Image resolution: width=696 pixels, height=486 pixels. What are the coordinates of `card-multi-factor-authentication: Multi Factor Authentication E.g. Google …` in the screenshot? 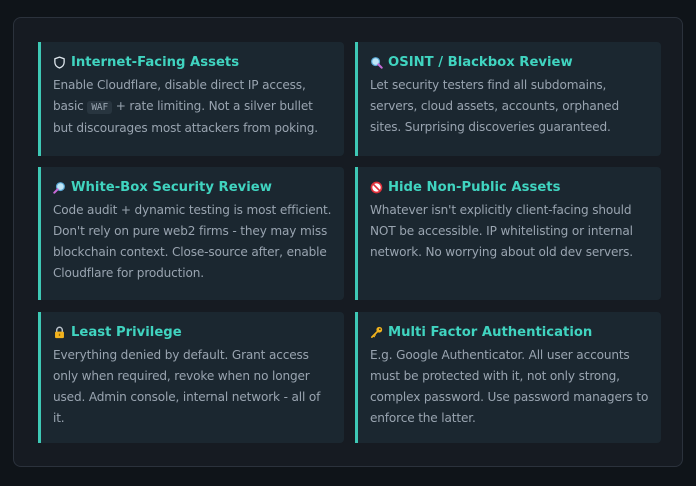 It's located at (508, 377).